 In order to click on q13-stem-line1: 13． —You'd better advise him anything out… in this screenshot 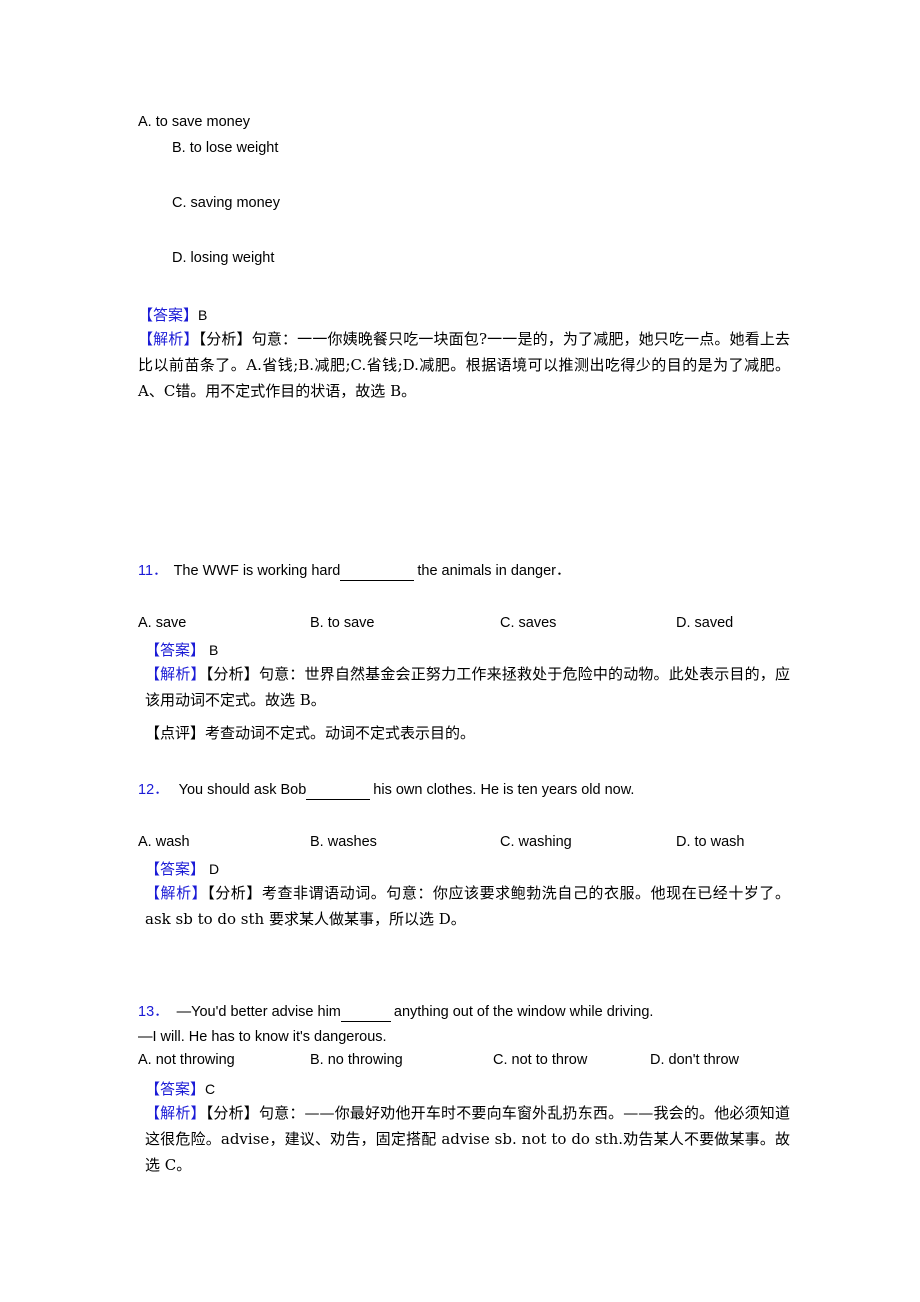, I will do `click(395, 1011)`.